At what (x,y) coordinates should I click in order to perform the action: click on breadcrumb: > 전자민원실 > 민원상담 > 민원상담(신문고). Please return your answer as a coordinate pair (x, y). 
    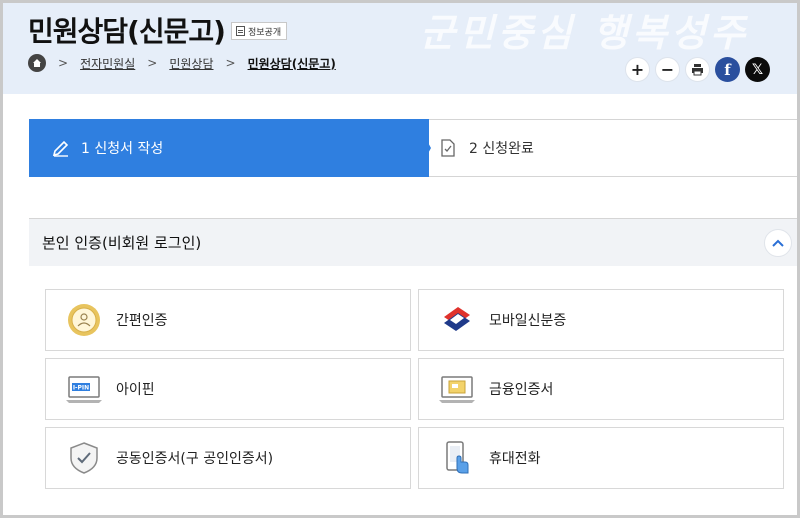
    Looking at the image, I should click on (182, 63).